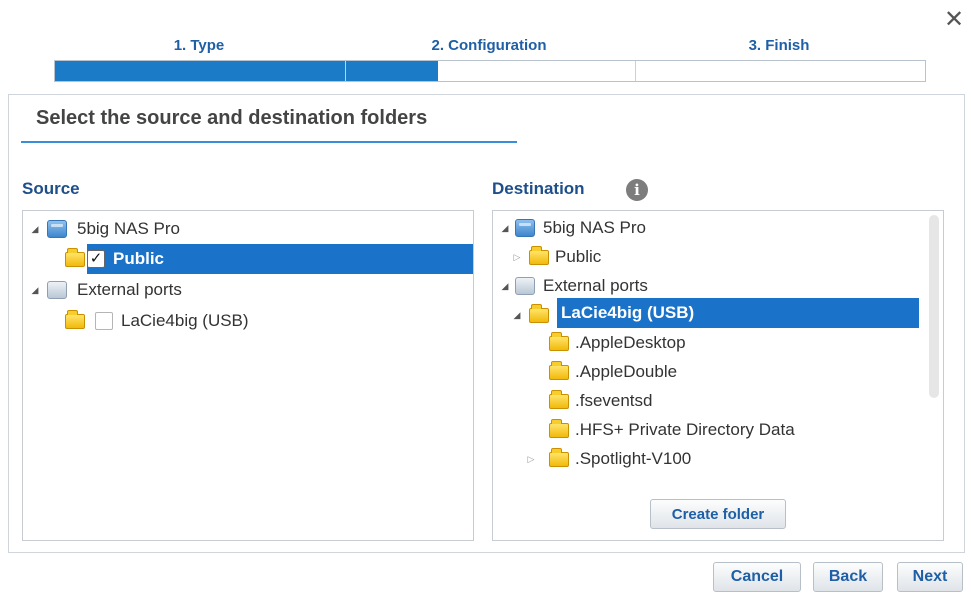 The width and height of the screenshot is (971, 601). I want to click on next-button: Next, so click(930, 577).